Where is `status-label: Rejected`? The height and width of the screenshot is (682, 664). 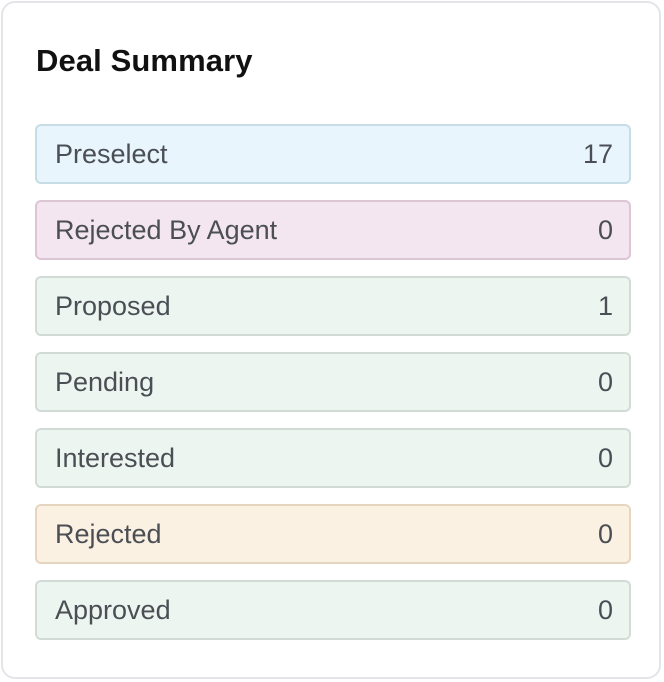
status-label: Rejected is located at coordinates (108, 533).